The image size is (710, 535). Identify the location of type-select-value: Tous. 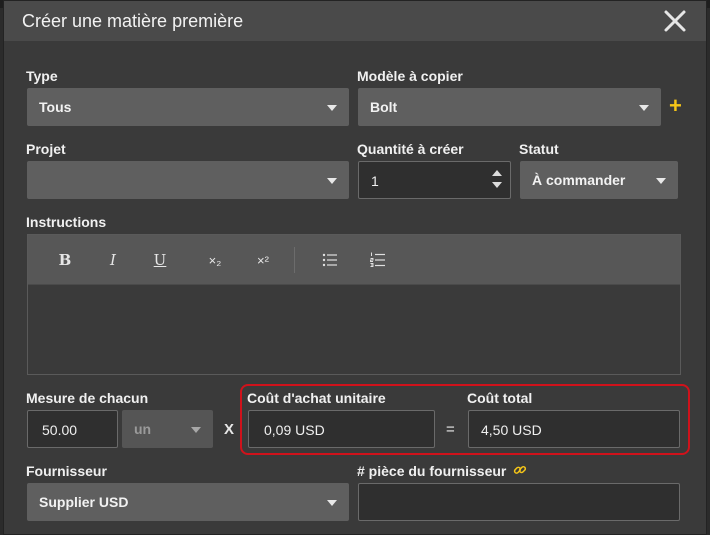
(55, 107).